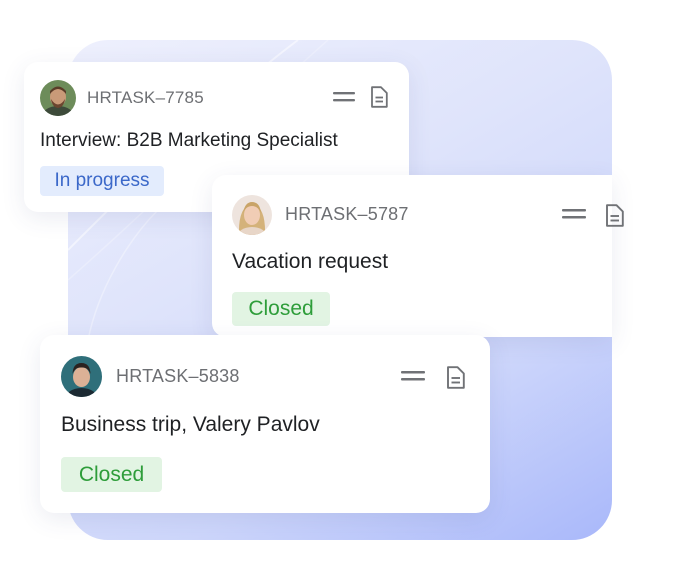 This screenshot has height=580, width=680. I want to click on task-title: Interview: B2B Marketing Specialist, so click(189, 140).